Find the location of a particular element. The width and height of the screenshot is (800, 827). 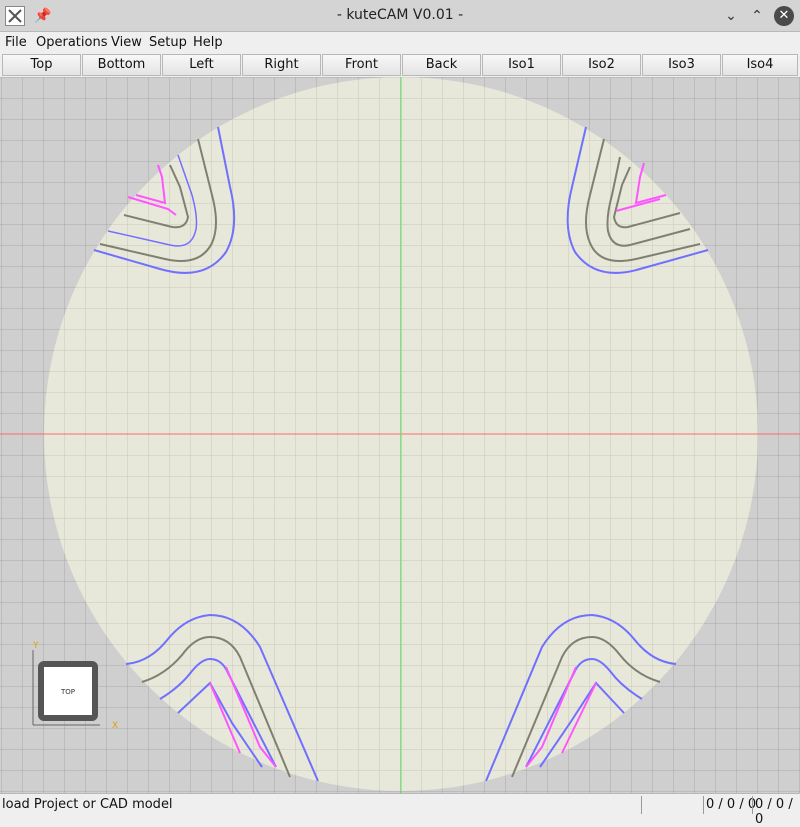

menu-view: View is located at coordinates (126, 42).